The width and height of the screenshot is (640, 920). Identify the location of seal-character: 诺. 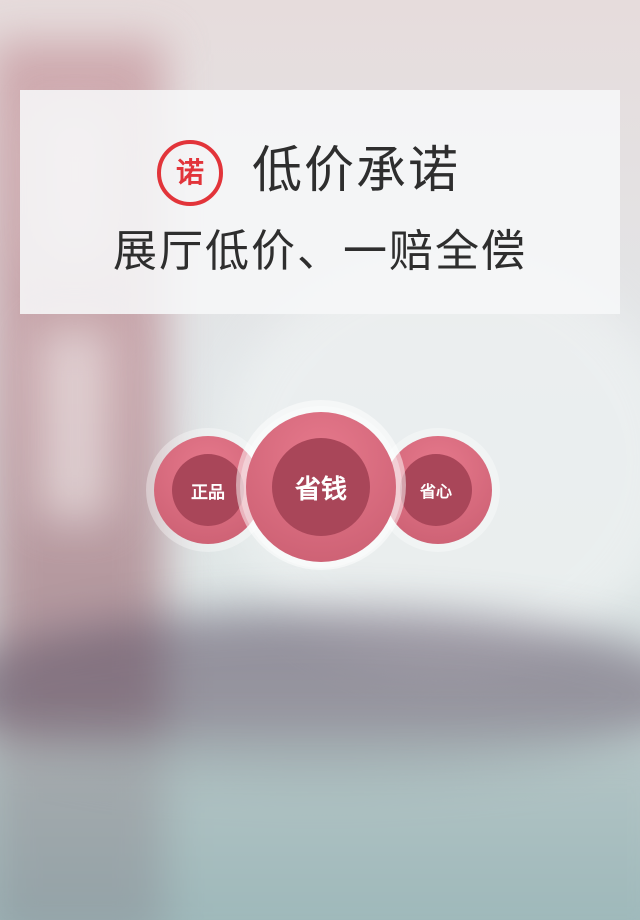
(189, 172).